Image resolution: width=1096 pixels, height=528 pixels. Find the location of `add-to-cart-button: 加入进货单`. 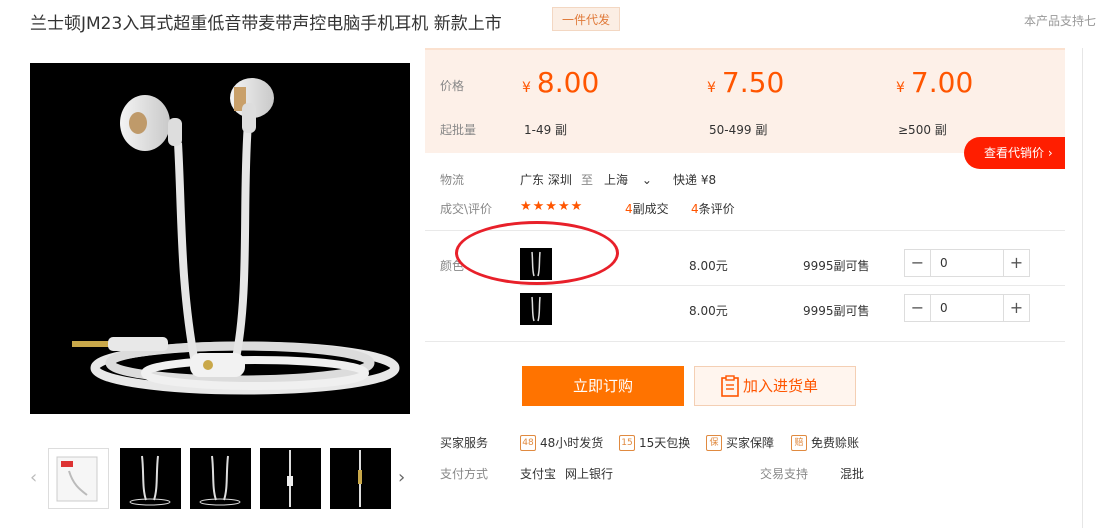

add-to-cart-button: 加入进货单 is located at coordinates (775, 386).